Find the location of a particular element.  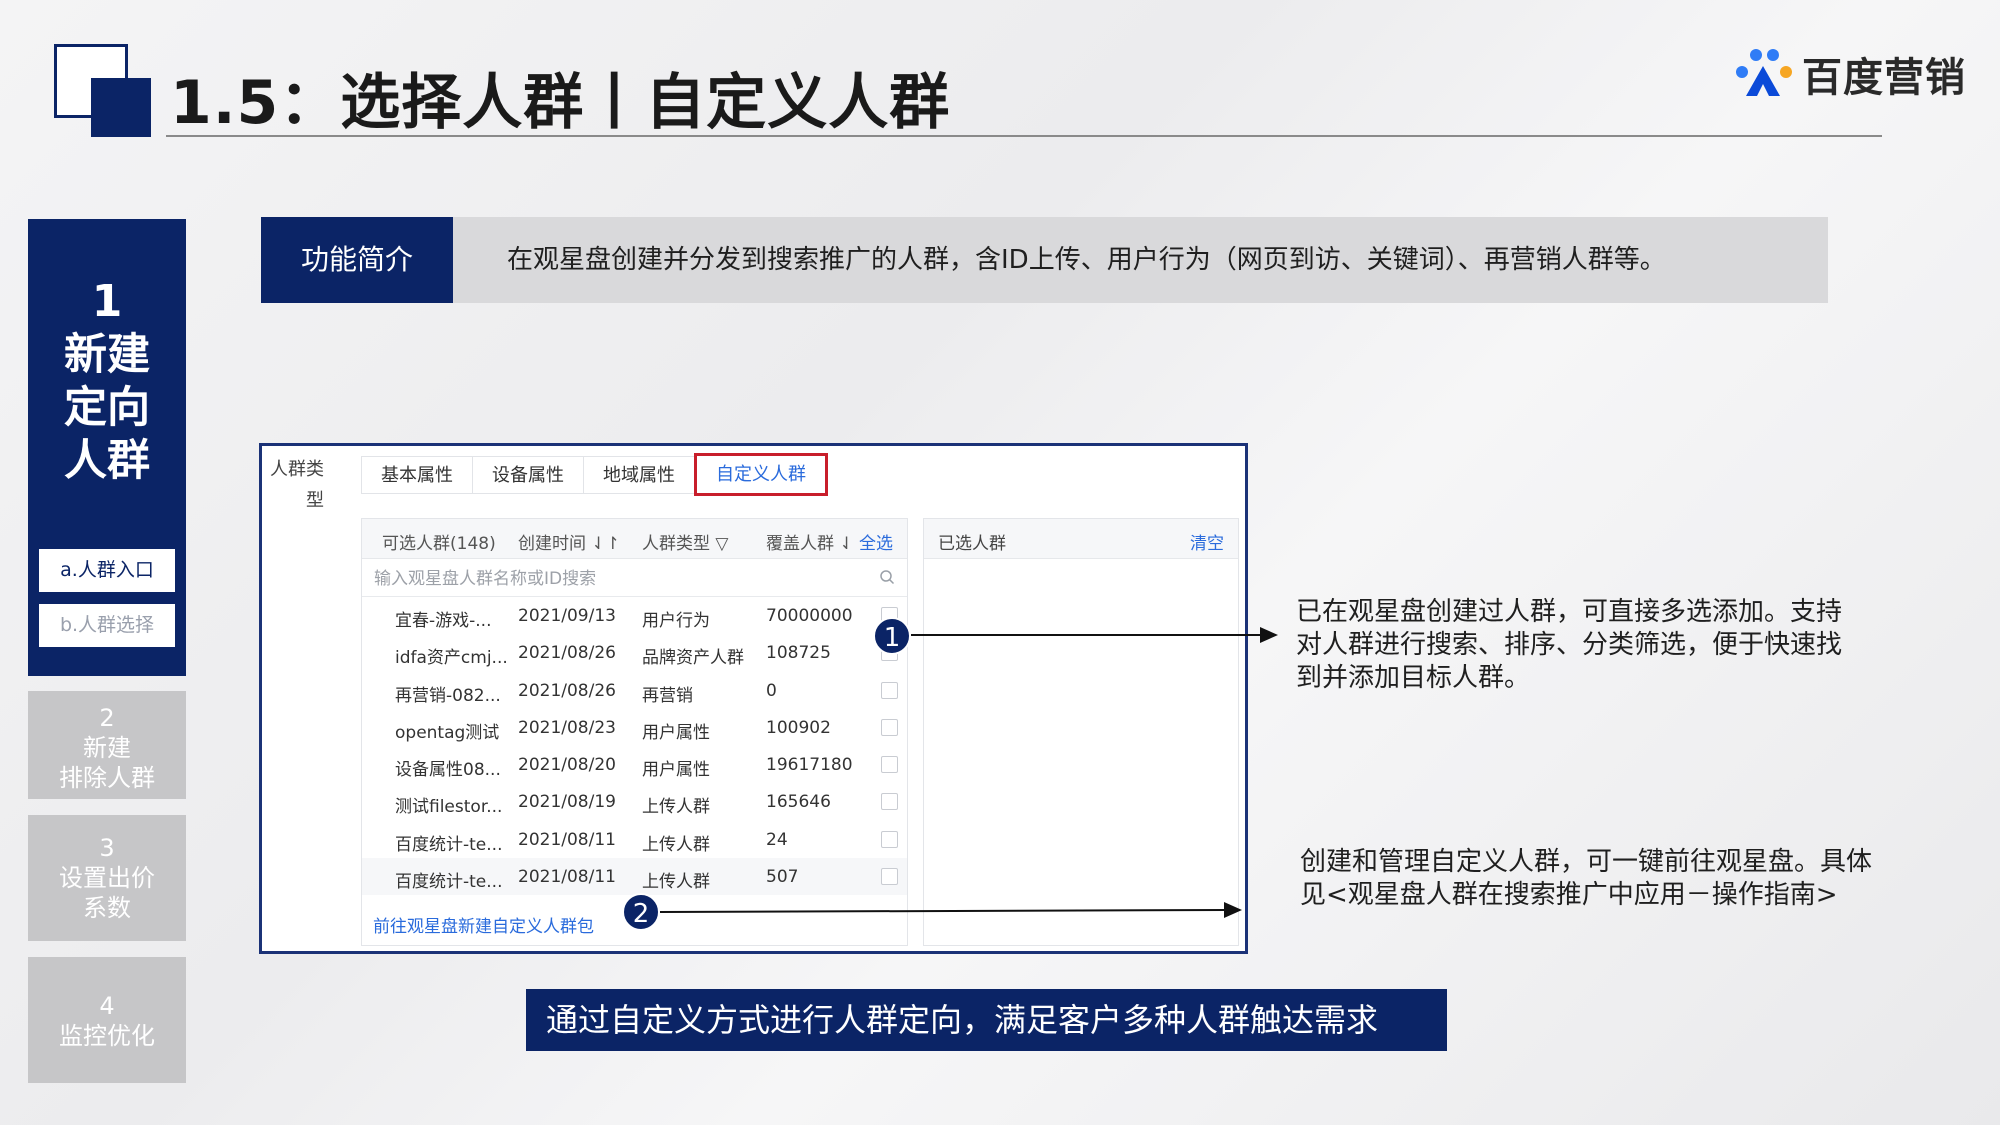

selected-audience-list: 已选人群 清空 is located at coordinates (1081, 732).